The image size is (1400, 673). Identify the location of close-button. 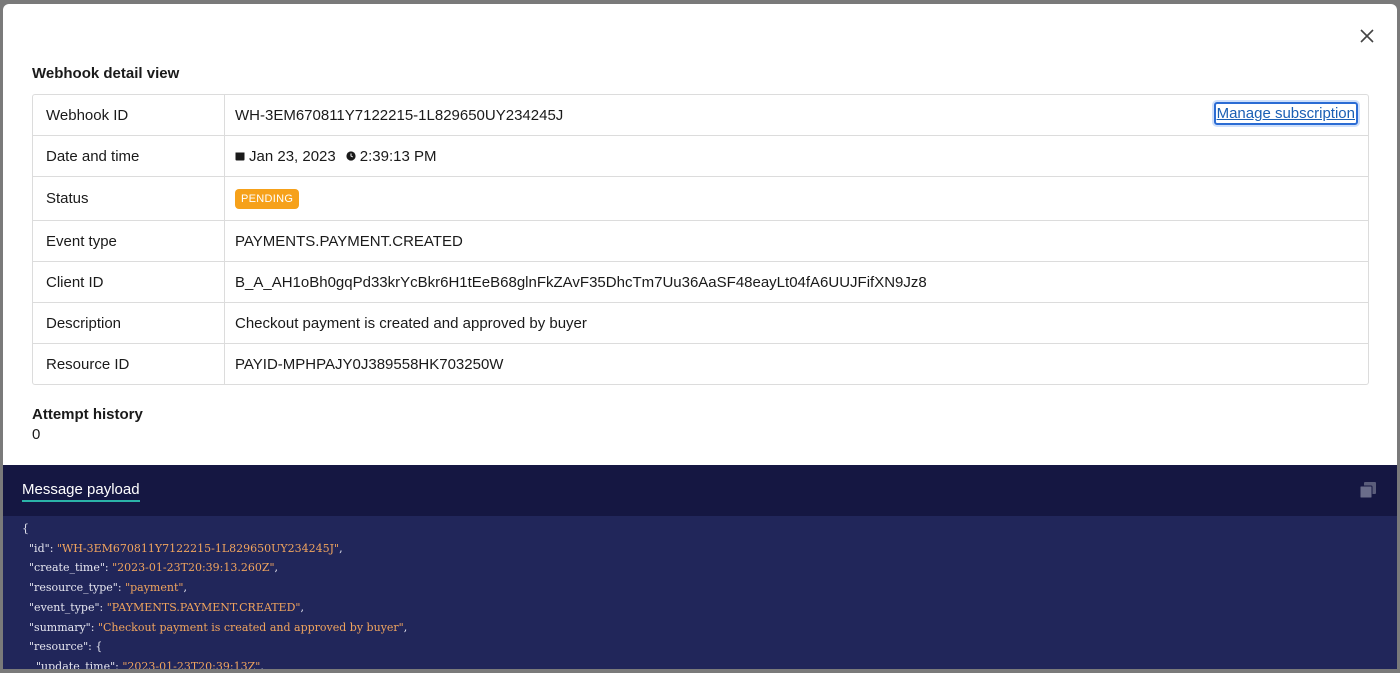
(1367, 36).